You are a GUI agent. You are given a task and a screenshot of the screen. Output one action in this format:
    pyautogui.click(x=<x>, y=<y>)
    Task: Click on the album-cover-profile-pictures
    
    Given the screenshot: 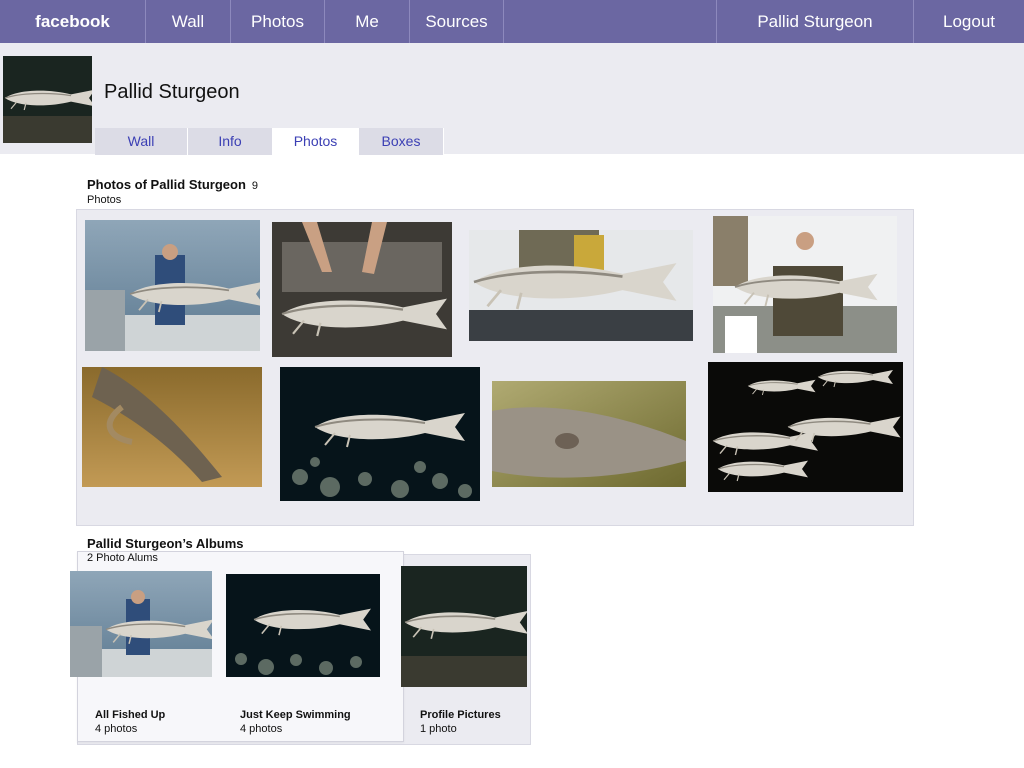 What is the action you would take?
    pyautogui.click(x=464, y=626)
    